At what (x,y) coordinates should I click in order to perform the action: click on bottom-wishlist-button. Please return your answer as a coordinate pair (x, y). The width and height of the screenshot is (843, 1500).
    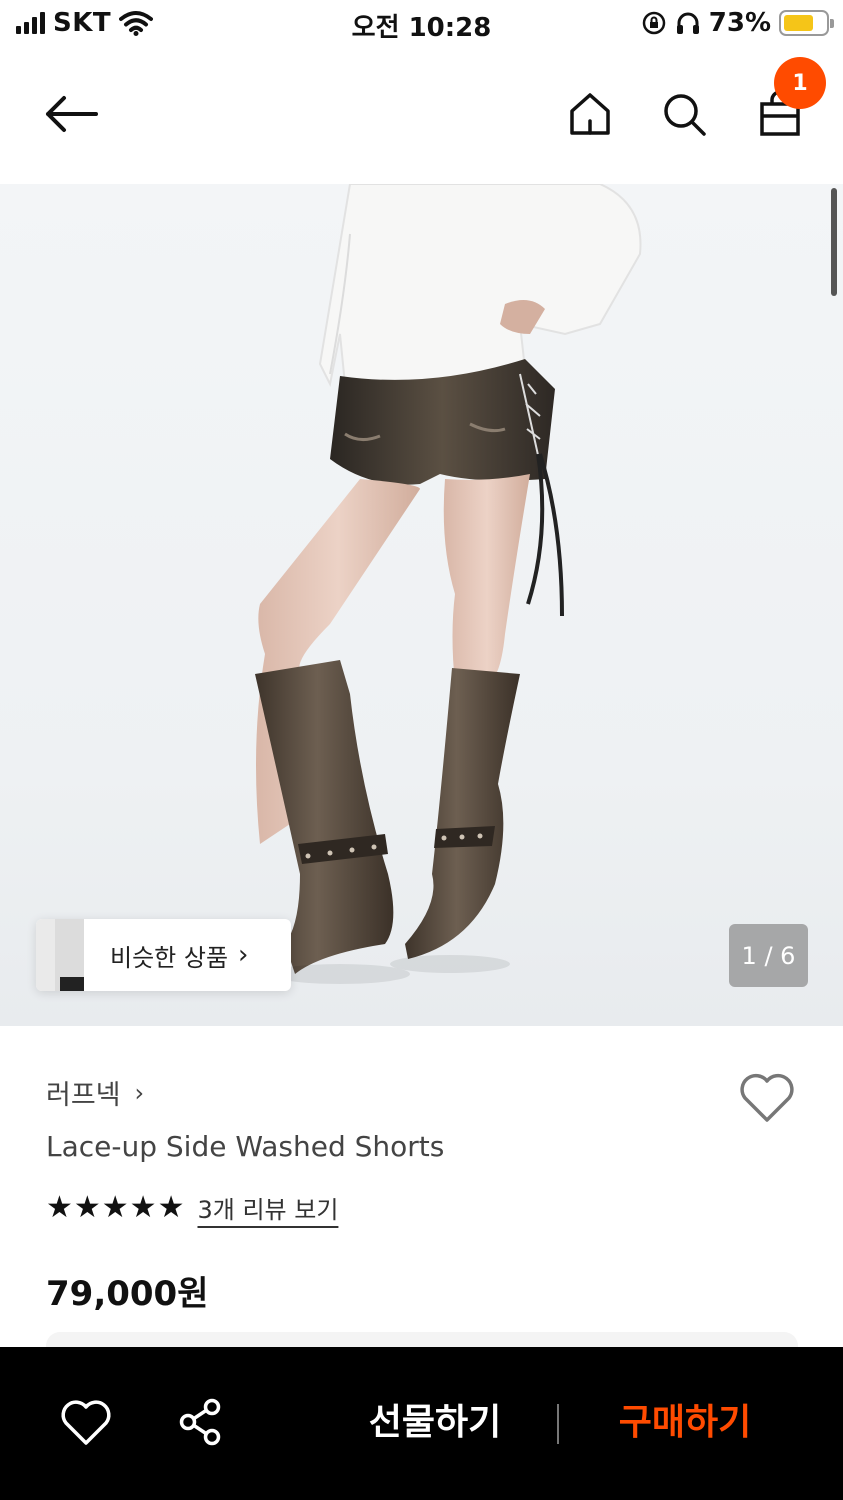
    Looking at the image, I should click on (86, 1423).